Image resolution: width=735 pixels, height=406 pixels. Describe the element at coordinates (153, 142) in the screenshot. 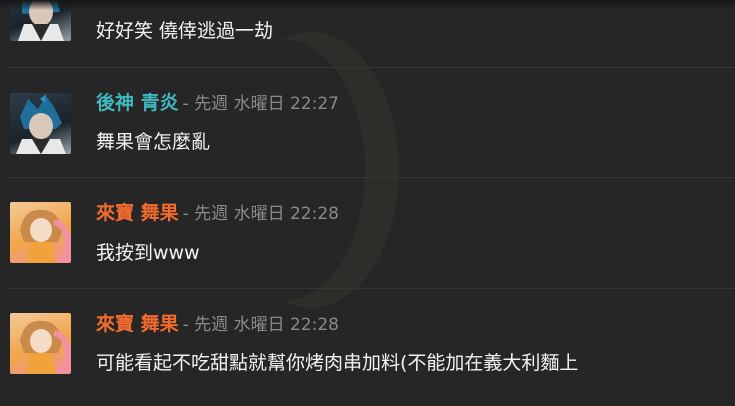

I see `message-text: 舞果會怎麼亂` at that location.